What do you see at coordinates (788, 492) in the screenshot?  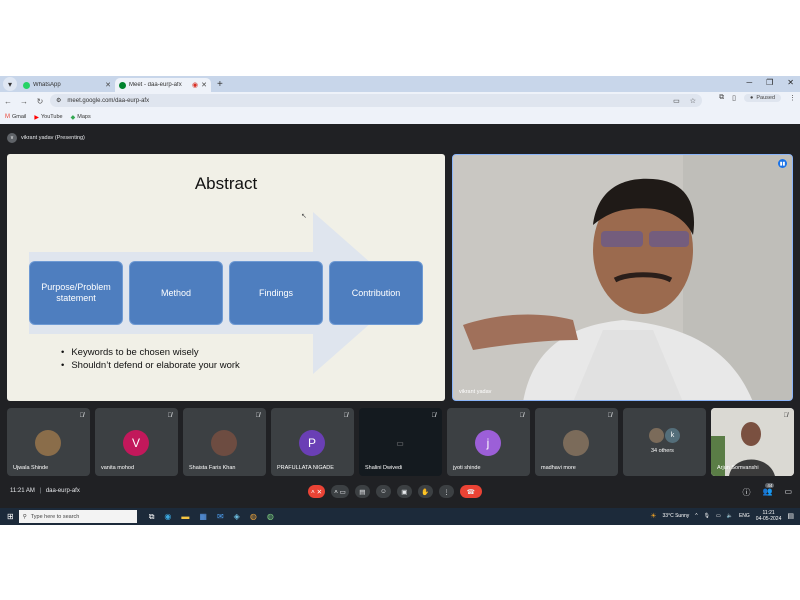 I see `chat-icon: ▭` at bounding box center [788, 492].